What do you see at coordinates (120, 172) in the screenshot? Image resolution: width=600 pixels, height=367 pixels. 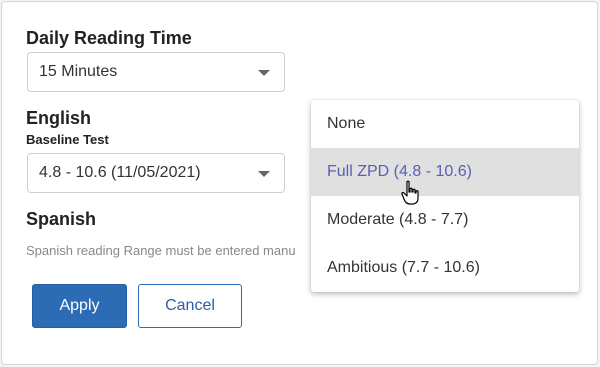 I see `english-range-value: 4.8 - 10.6 (11/05/2021)` at bounding box center [120, 172].